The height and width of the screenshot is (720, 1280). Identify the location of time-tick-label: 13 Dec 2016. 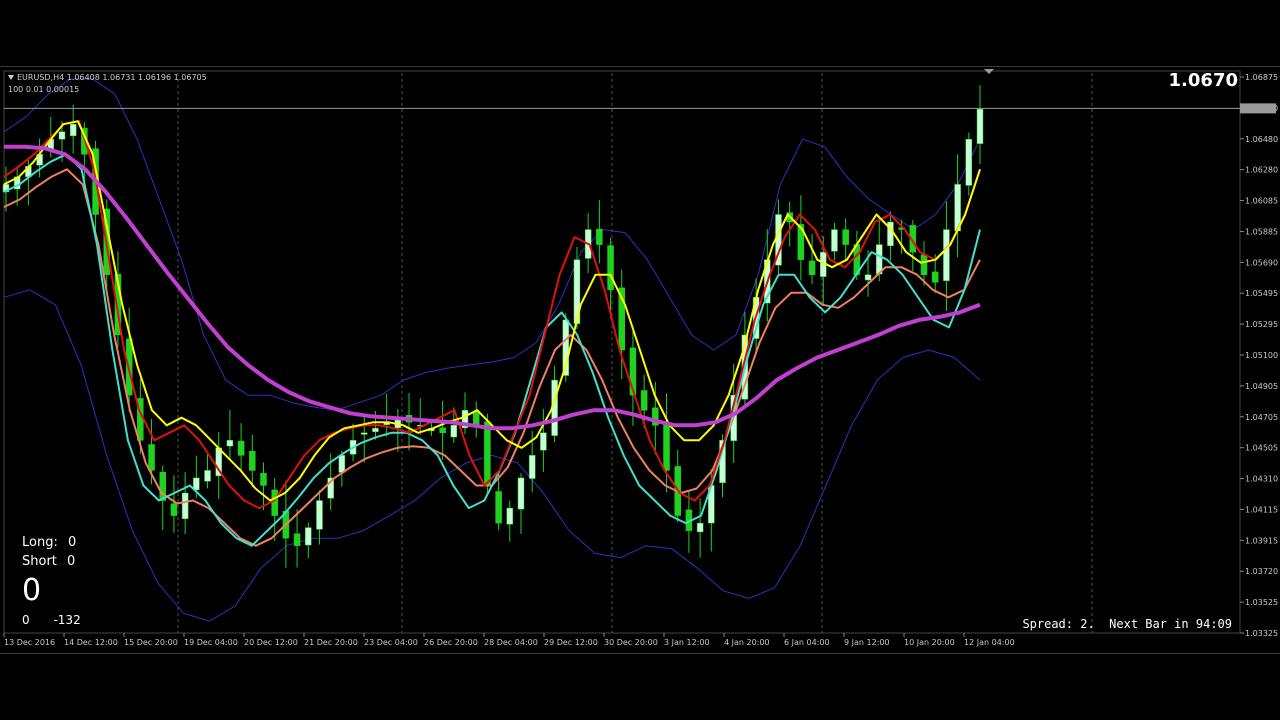
(29, 642).